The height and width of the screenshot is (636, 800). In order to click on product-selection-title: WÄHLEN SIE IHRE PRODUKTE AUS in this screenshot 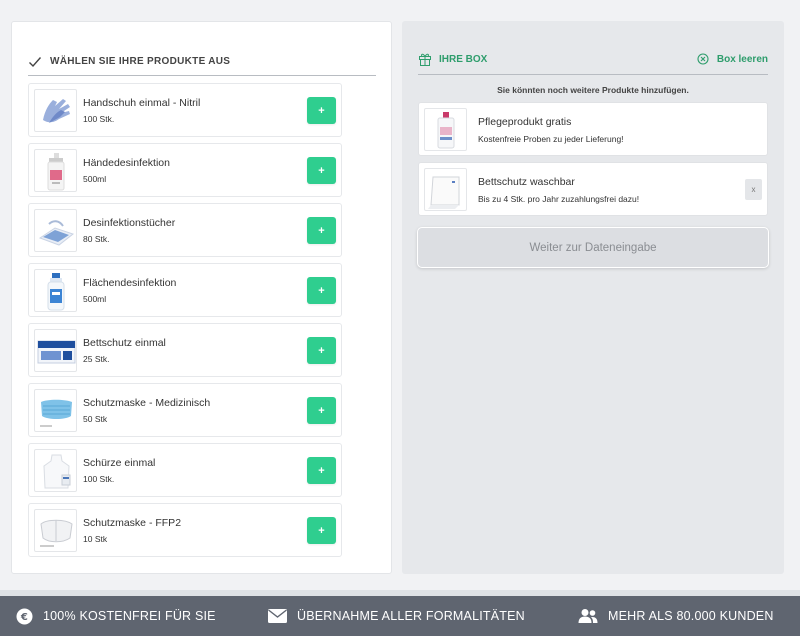, I will do `click(140, 61)`.